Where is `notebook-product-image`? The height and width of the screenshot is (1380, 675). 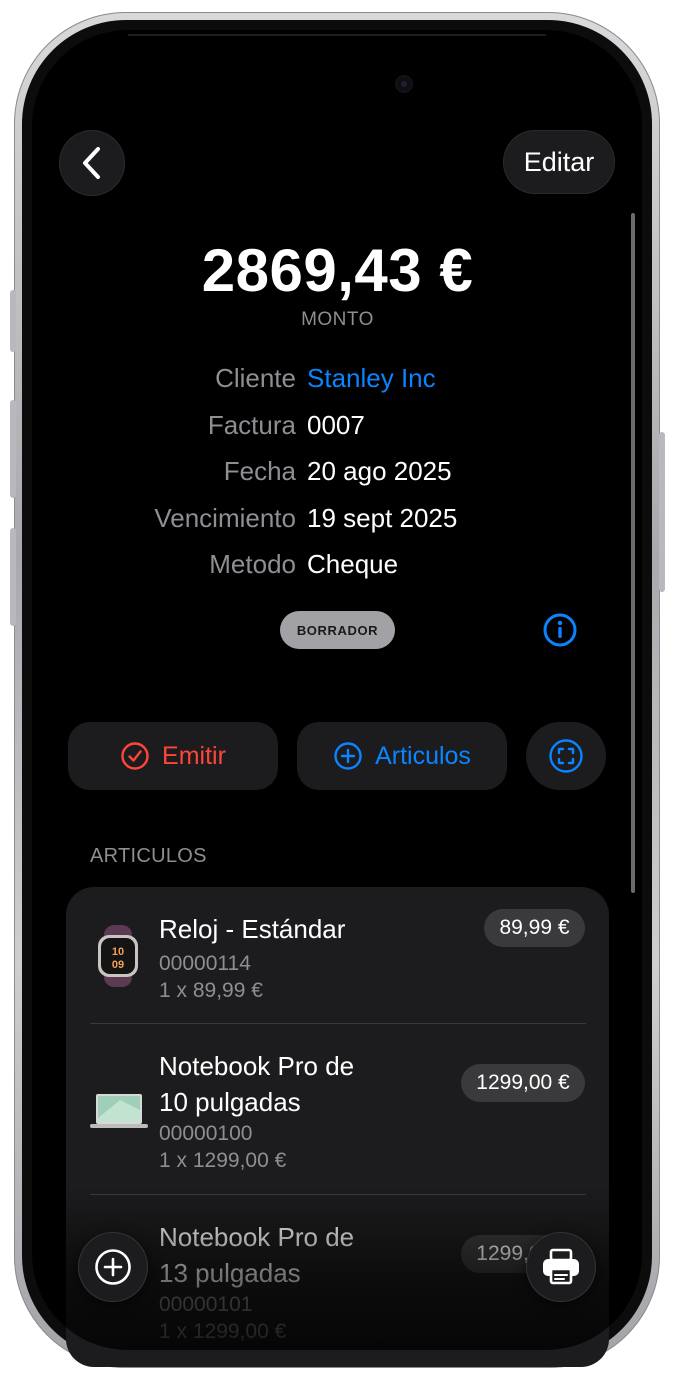 notebook-product-image is located at coordinates (119, 1111).